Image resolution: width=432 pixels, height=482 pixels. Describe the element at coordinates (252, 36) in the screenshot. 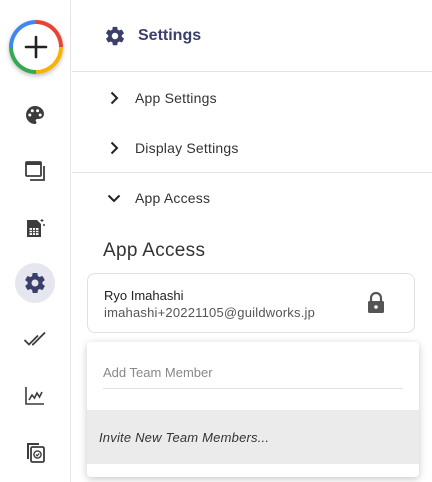

I see `settings-header: Settings` at that location.